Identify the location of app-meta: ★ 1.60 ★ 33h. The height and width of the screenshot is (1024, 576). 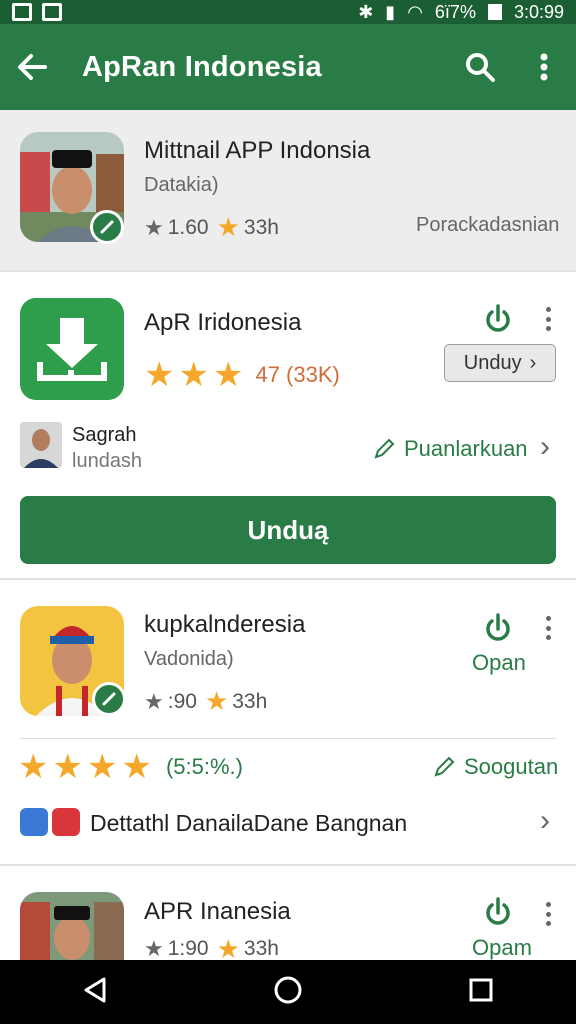
(211, 227).